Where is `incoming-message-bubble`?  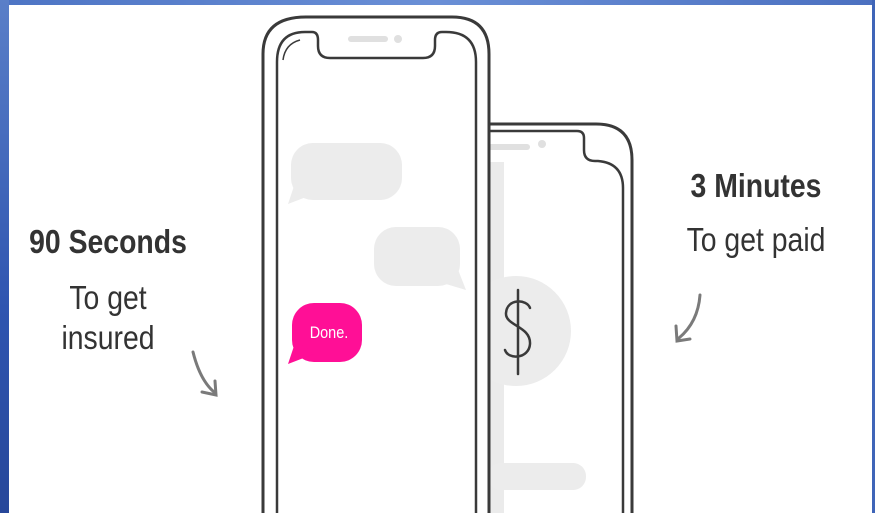
incoming-message-bubble is located at coordinates (345, 173).